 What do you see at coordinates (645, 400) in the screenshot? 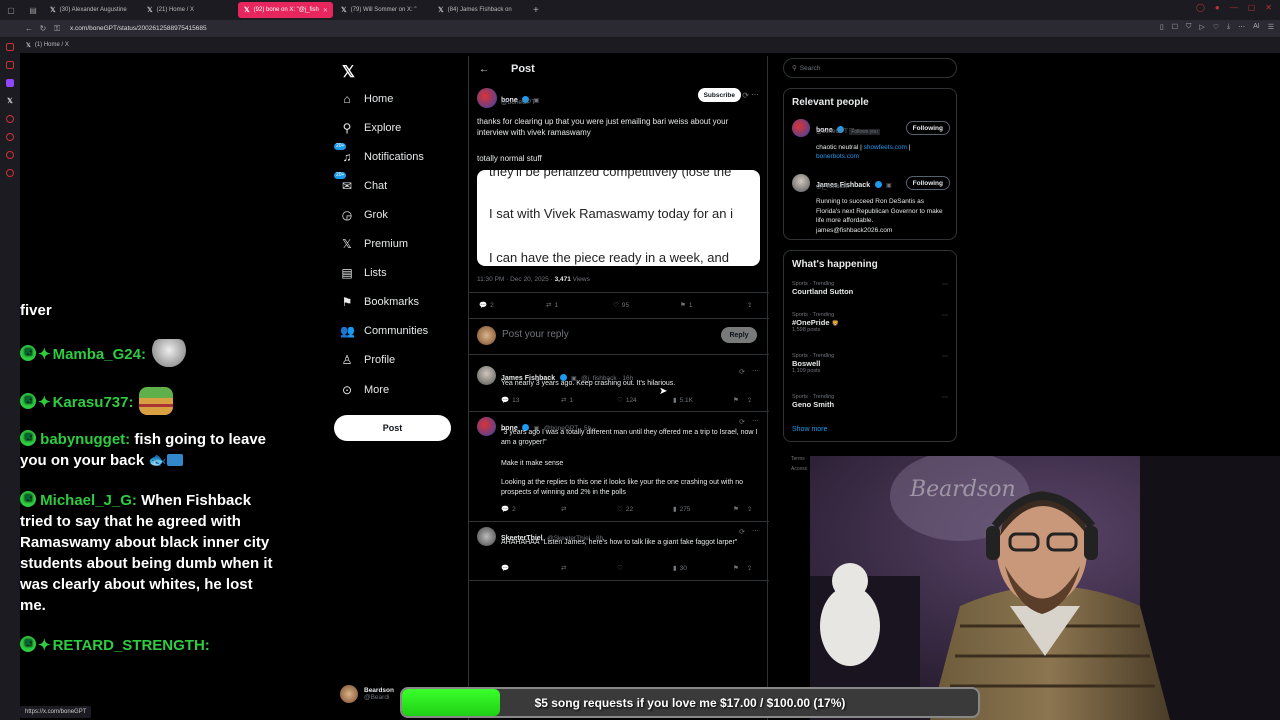
I see `like-action: ♡ 124` at bounding box center [645, 400].